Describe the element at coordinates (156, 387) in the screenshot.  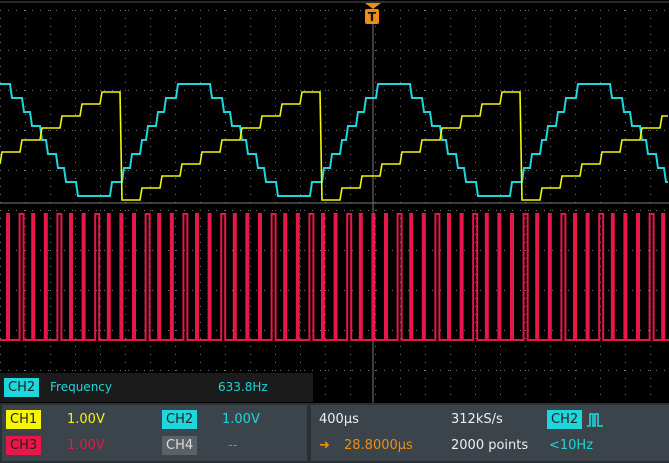
I see `measurement-panel: CH2 Frequency 633.8Hz` at that location.